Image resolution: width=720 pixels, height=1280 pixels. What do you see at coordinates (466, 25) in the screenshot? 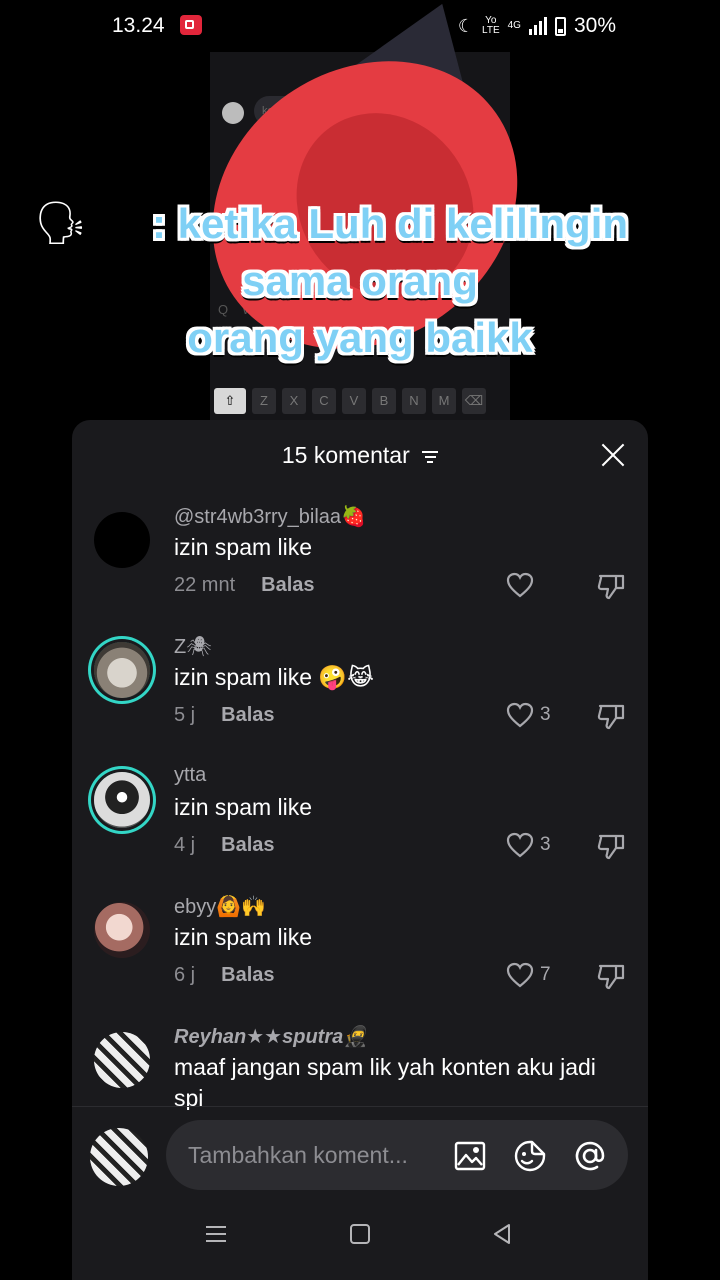
I see `do-not-disturb-moon-icon: ☾` at bounding box center [466, 25].